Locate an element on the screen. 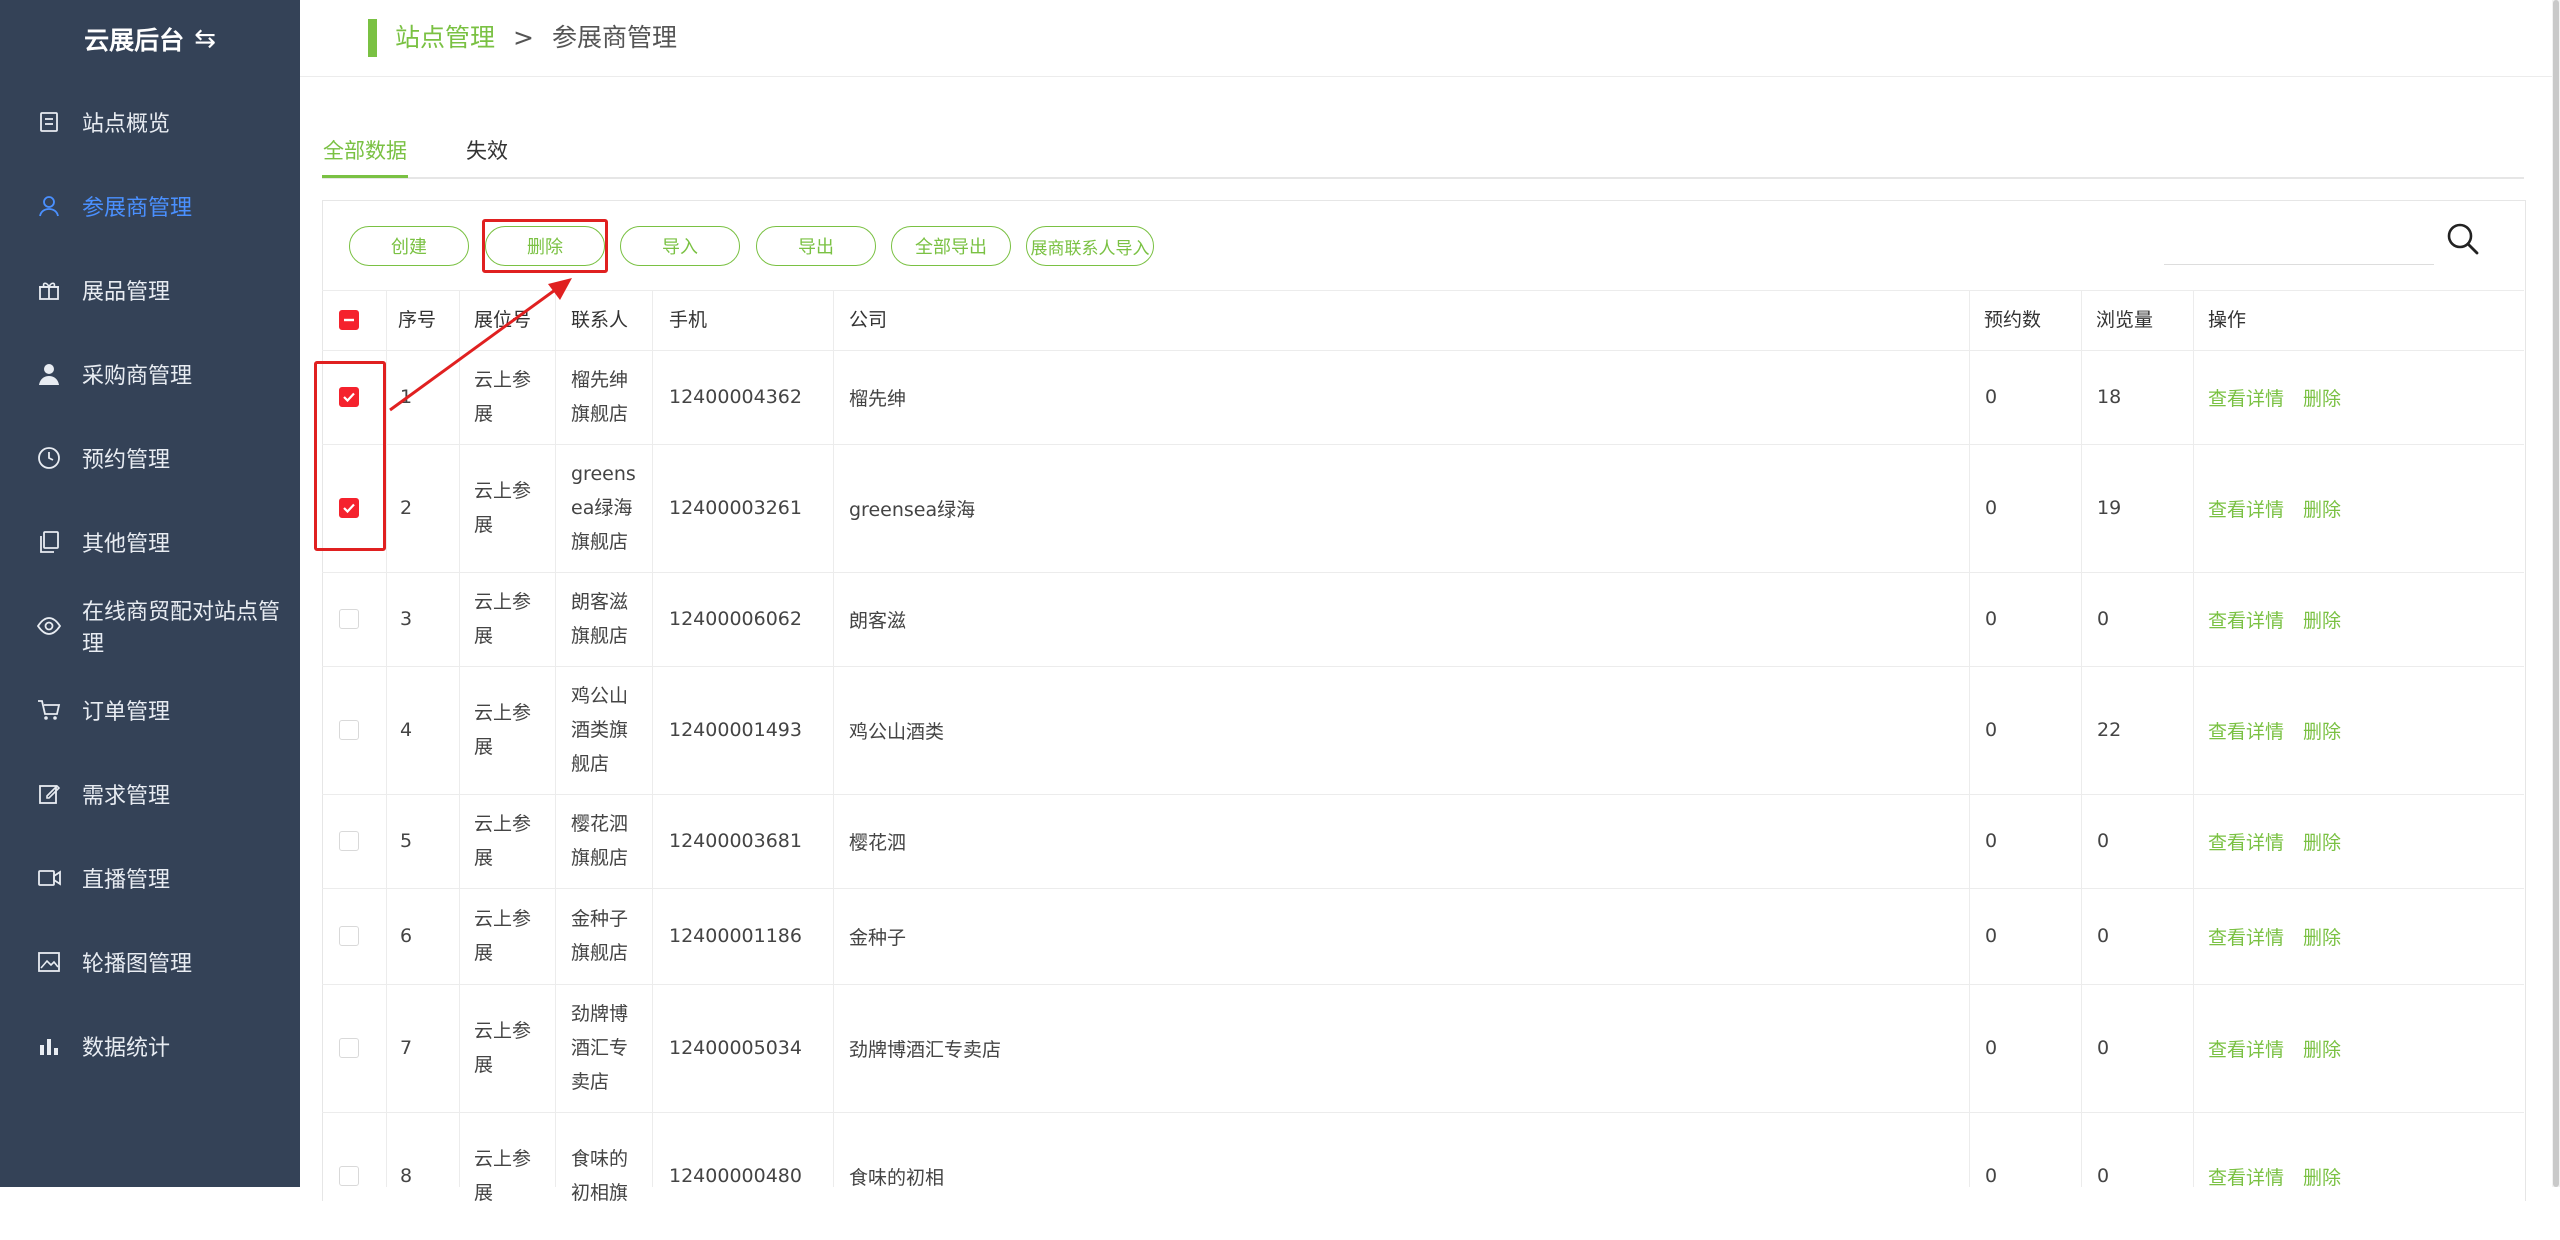 The width and height of the screenshot is (2560, 1240). cell-company: 鸡公山酒类 is located at coordinates (897, 731).